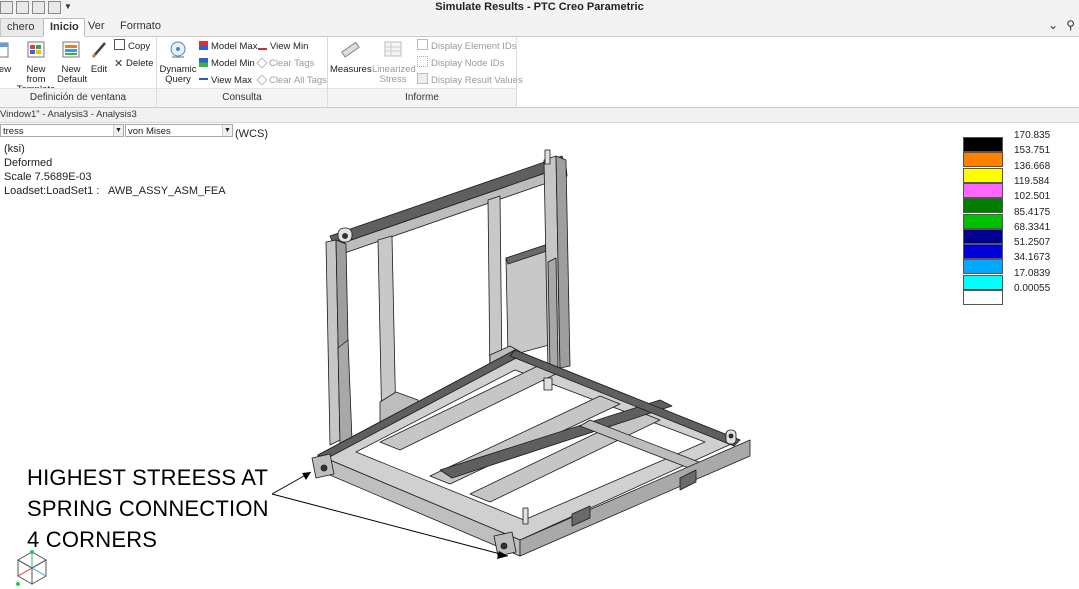  What do you see at coordinates (148, 477) in the screenshot?
I see `annotation-line-1: HIGHEST STREESS AT` at bounding box center [148, 477].